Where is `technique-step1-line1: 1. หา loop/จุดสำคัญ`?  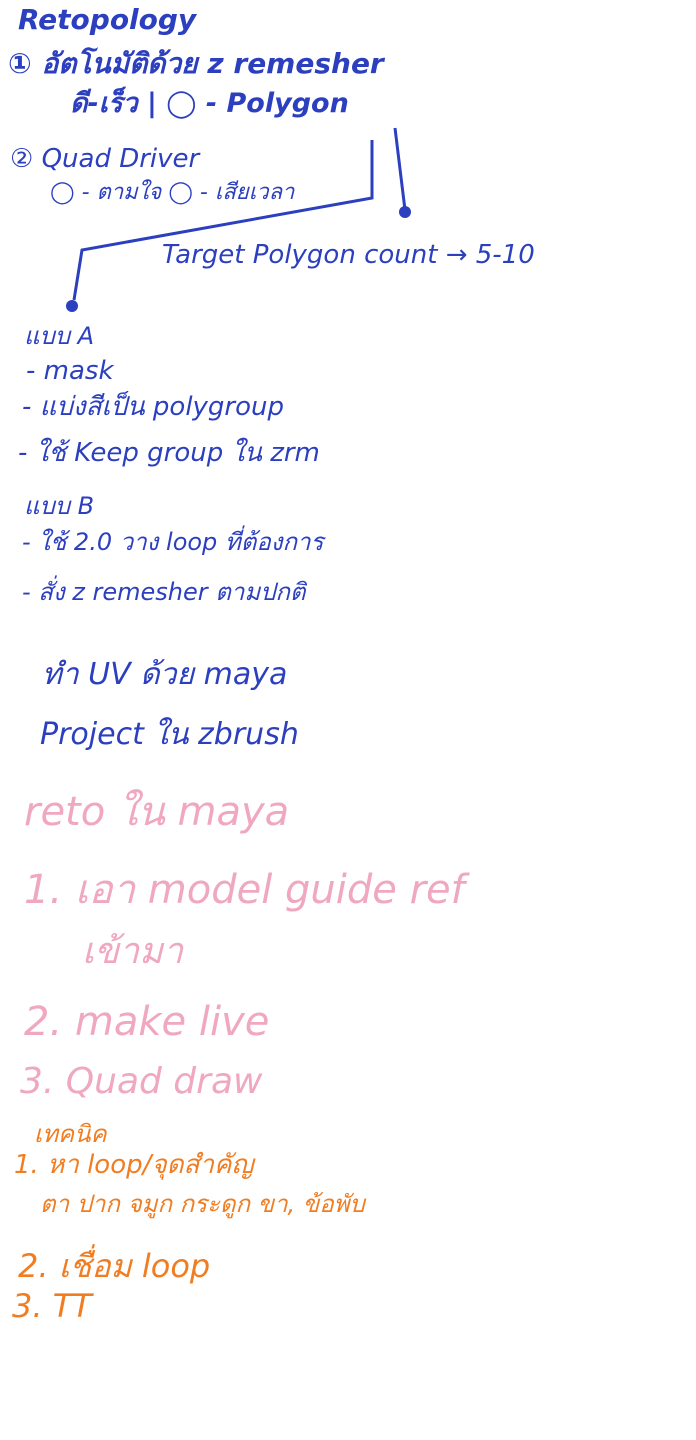 technique-step1-line1: 1. หา loop/จุดสำคัญ is located at coordinates (134, 1165).